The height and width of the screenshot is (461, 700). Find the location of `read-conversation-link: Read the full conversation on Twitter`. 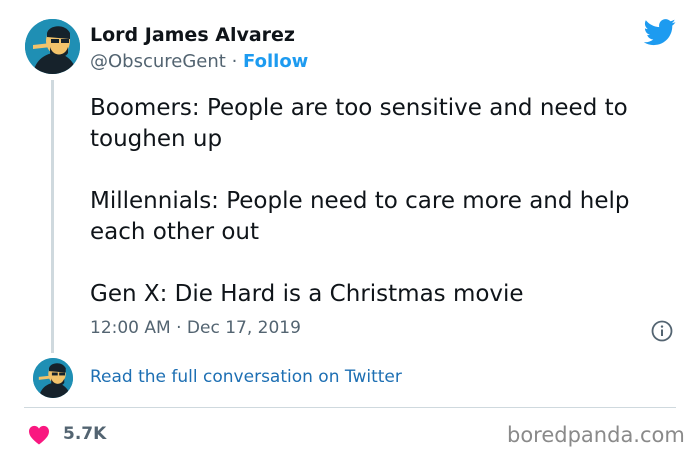

read-conversation-link: Read the full conversation on Twitter is located at coordinates (246, 377).